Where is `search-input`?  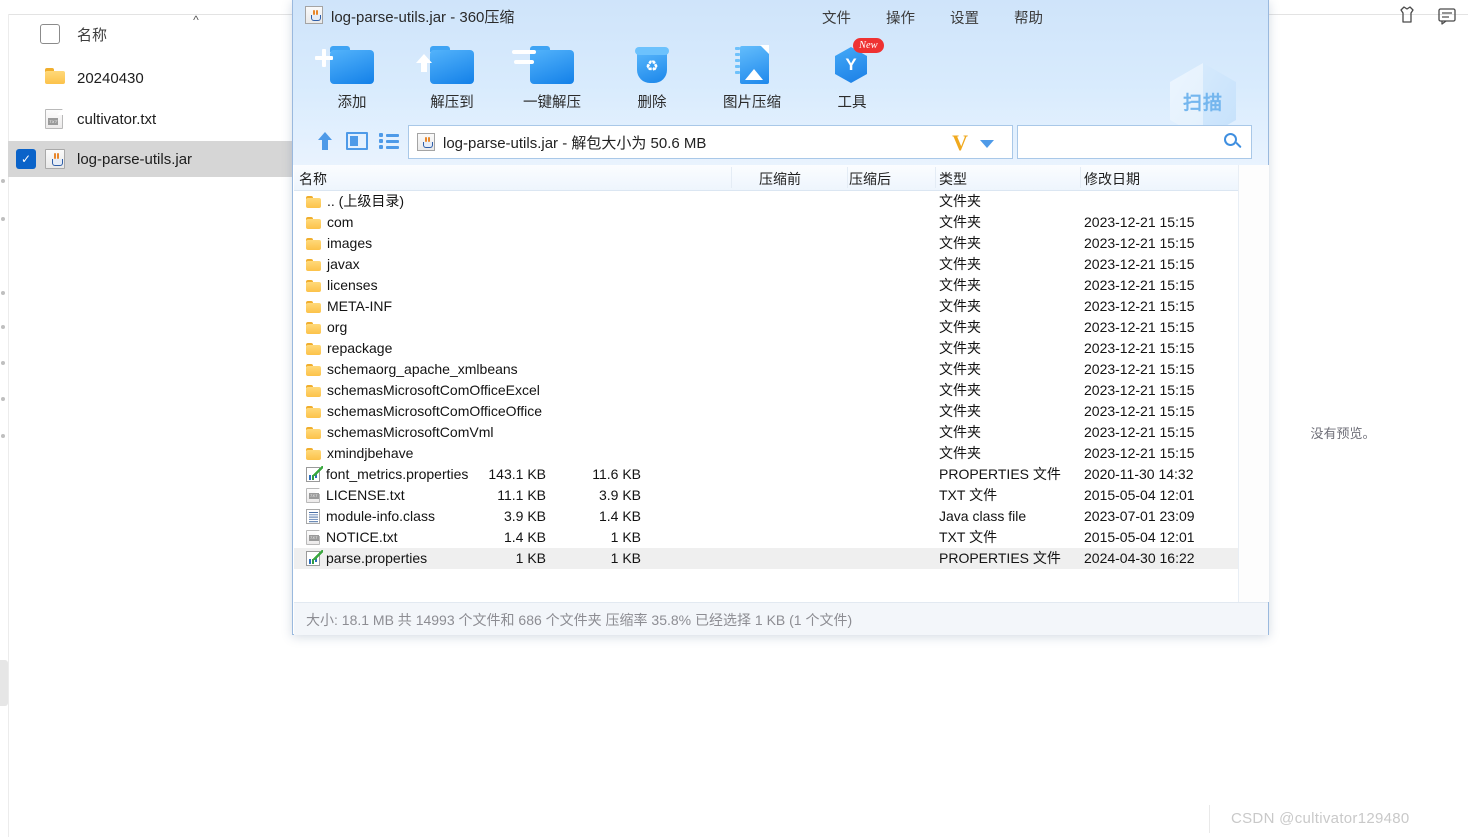
search-input is located at coordinates (1123, 143).